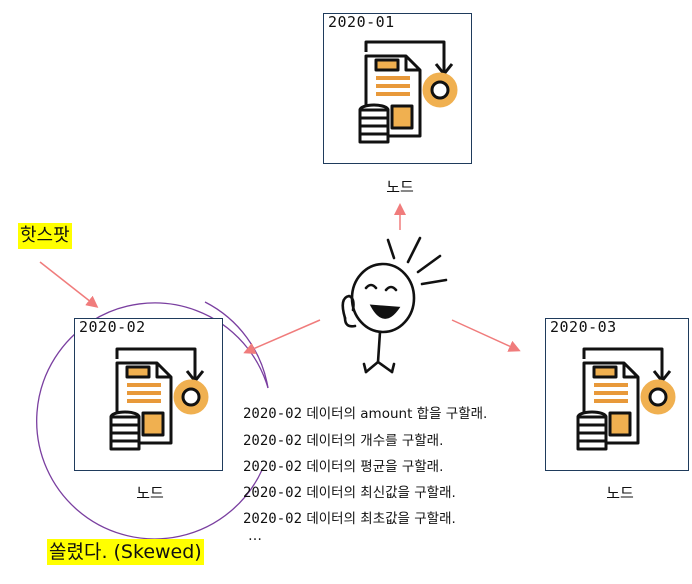 The width and height of the screenshot is (692, 584). What do you see at coordinates (365, 414) in the screenshot?
I see `query-line: 2020-02 데이터의 amount 합을 구할래.` at bounding box center [365, 414].